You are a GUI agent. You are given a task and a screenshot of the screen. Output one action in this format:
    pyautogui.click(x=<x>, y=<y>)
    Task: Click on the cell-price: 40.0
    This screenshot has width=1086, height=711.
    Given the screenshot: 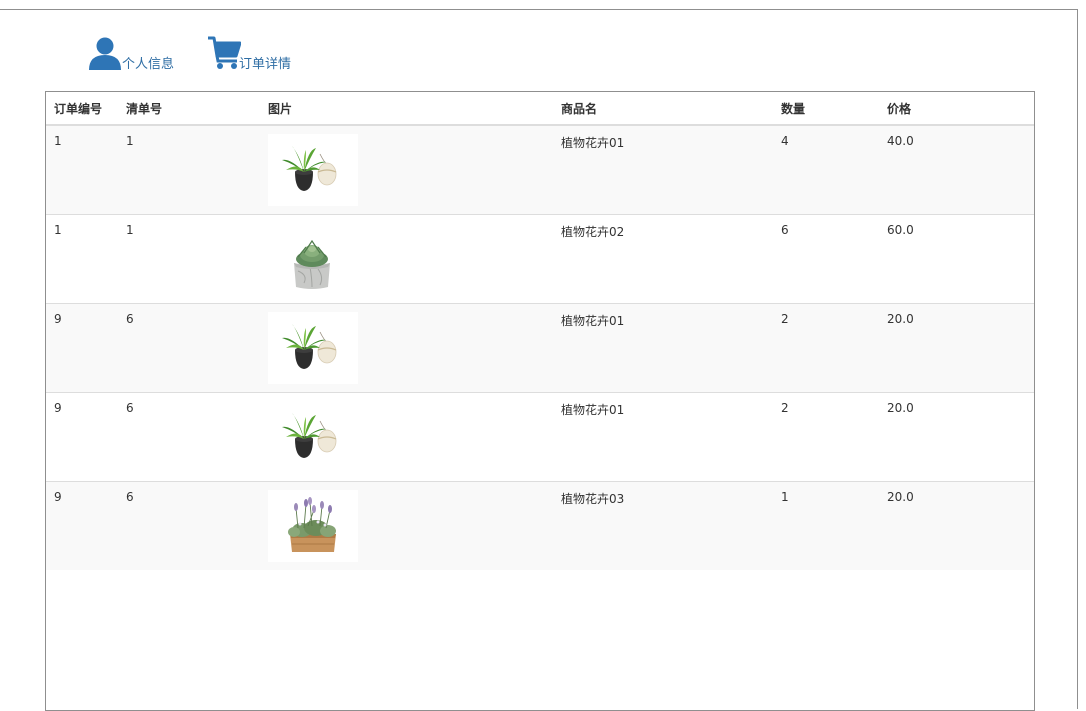 What is the action you would take?
    pyautogui.click(x=900, y=141)
    